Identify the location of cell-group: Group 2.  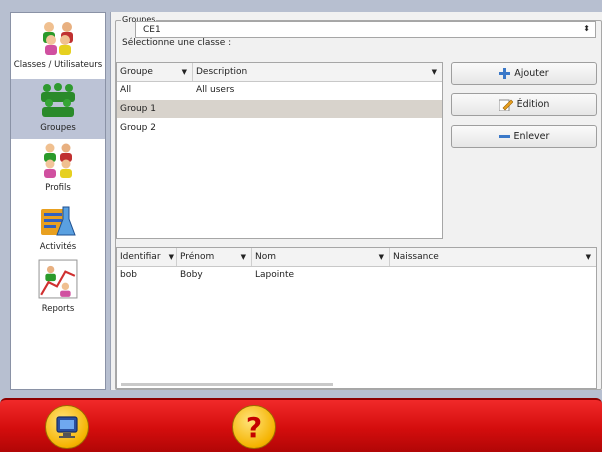
(138, 128).